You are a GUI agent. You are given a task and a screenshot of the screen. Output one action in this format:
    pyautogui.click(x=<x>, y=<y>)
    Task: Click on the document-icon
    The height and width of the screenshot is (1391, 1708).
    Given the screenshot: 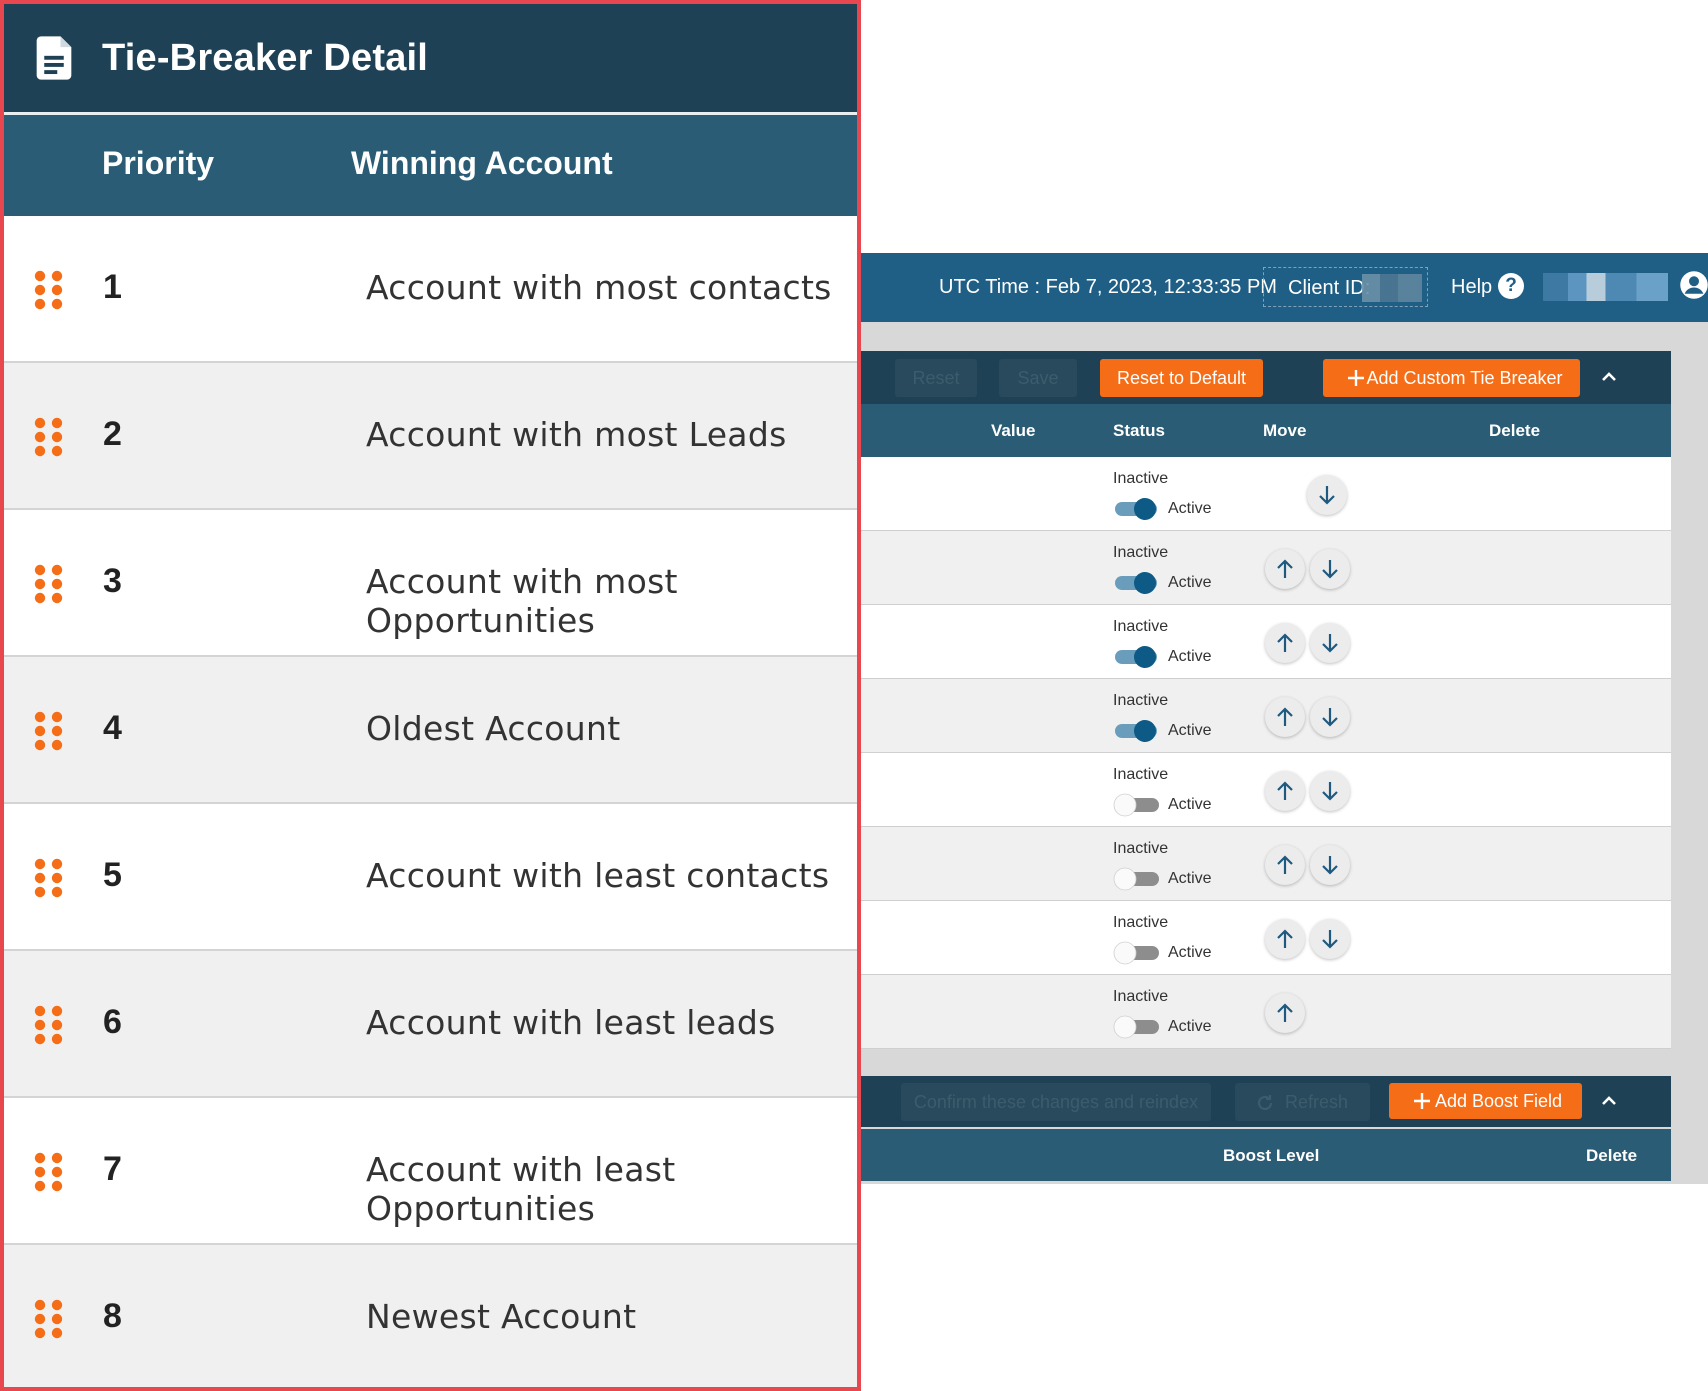 What is the action you would take?
    pyautogui.click(x=54, y=58)
    